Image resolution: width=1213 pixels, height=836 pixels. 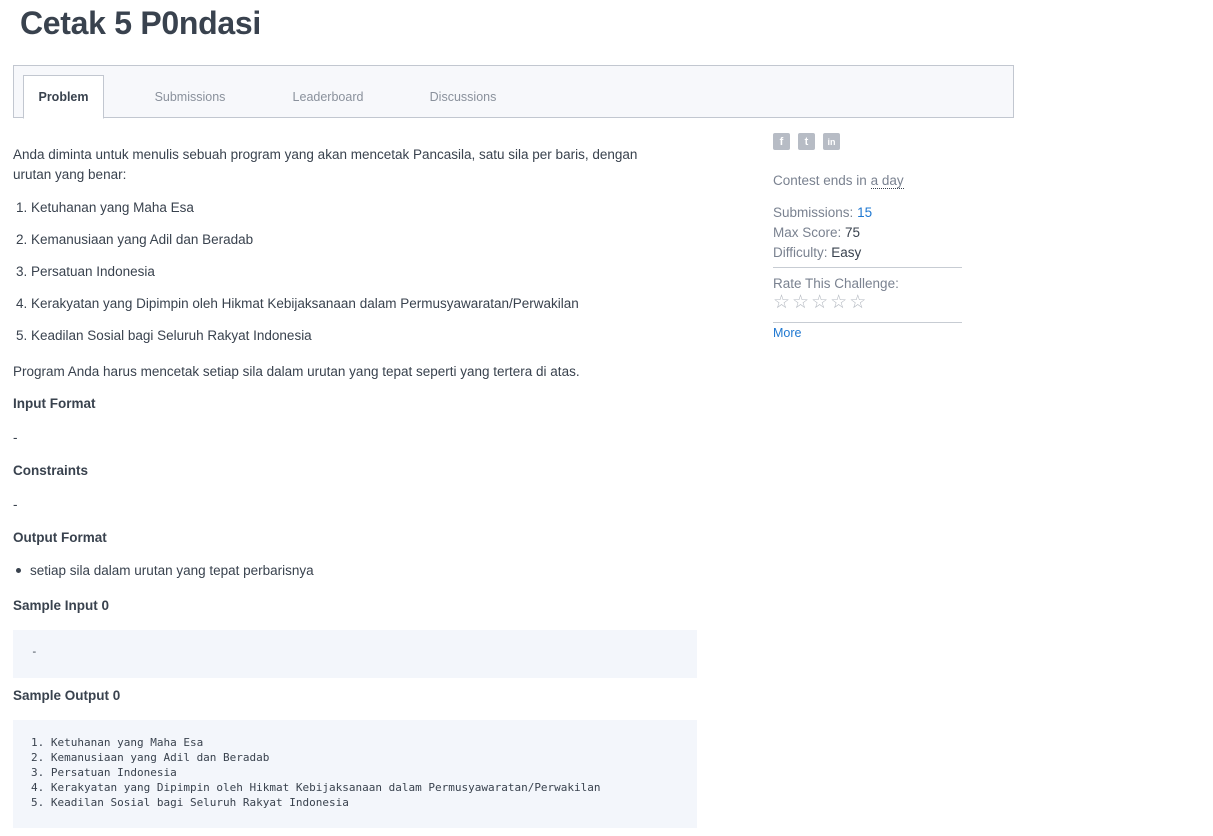 I want to click on contest-ends-label: Contest ends in, so click(x=820, y=180).